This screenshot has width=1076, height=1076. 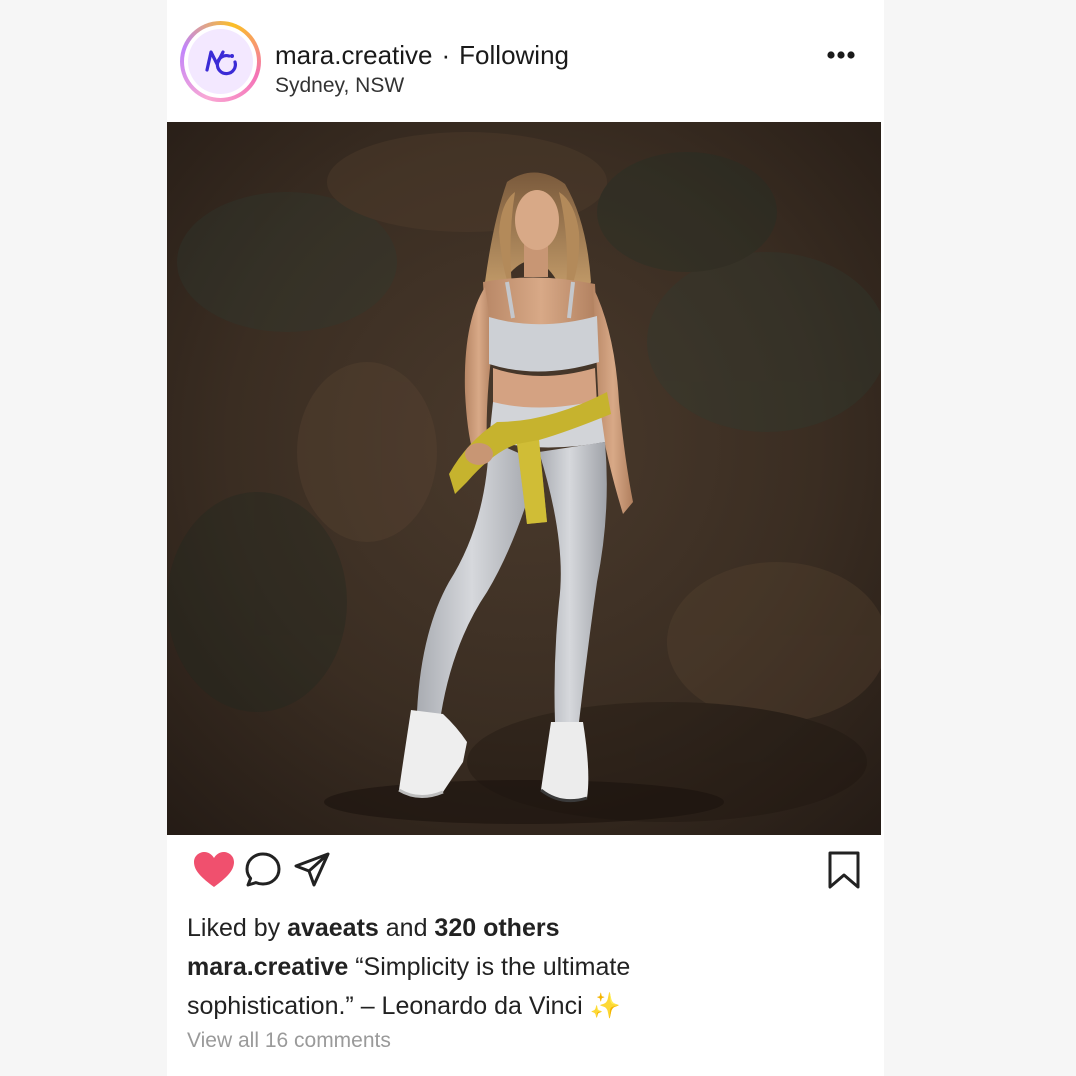 I want to click on more-options-button, so click(x=841, y=55).